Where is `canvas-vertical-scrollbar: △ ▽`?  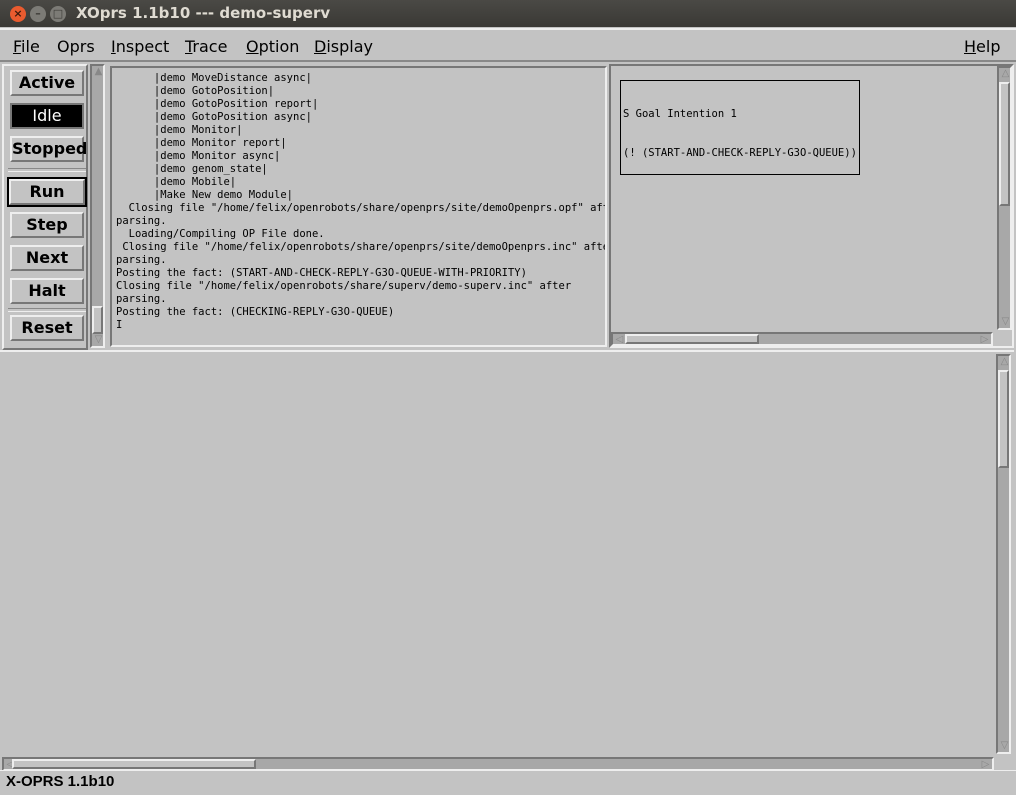
canvas-vertical-scrollbar: △ ▽ is located at coordinates (1003, 554).